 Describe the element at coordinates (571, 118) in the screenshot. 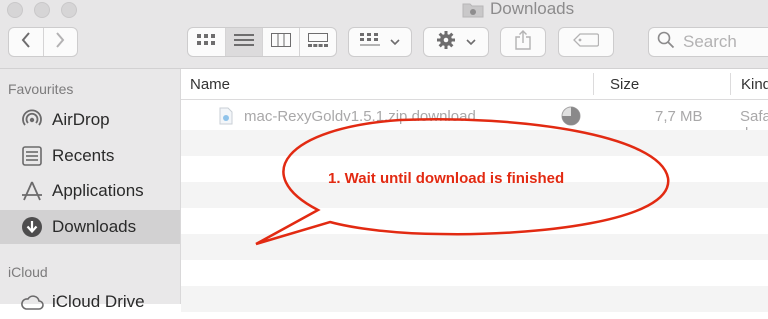

I see `download-progress-icon` at that location.